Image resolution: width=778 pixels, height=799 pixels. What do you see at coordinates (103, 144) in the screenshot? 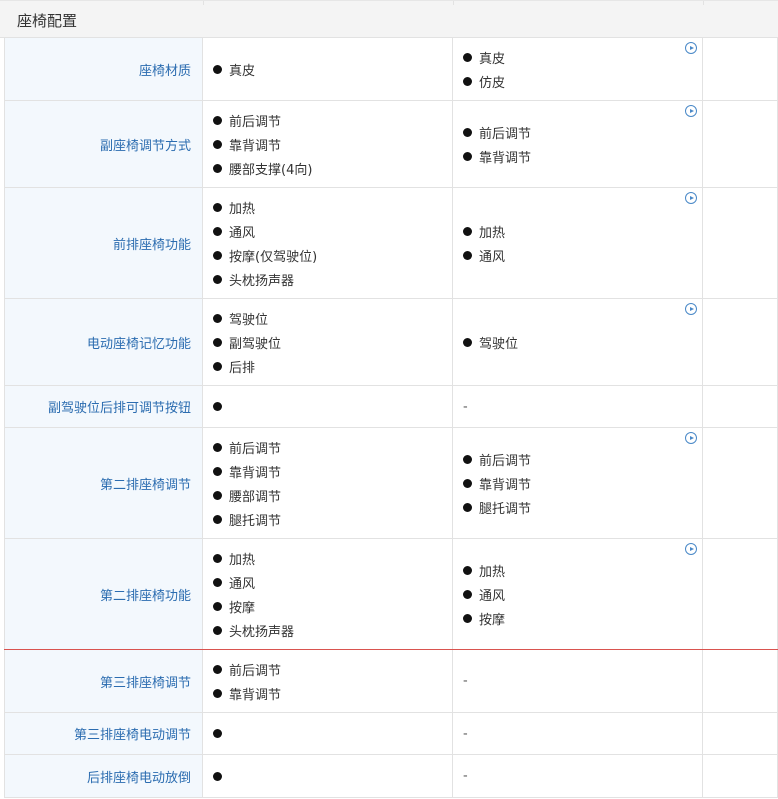
I see `row-label-cell: 副座椅调节方式` at bounding box center [103, 144].